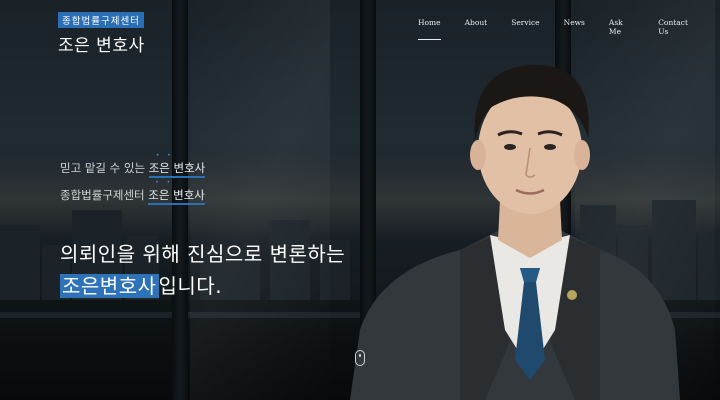  Describe the element at coordinates (176, 195) in the screenshot. I see `tagline-2-highlight: 조은 변호사` at that location.